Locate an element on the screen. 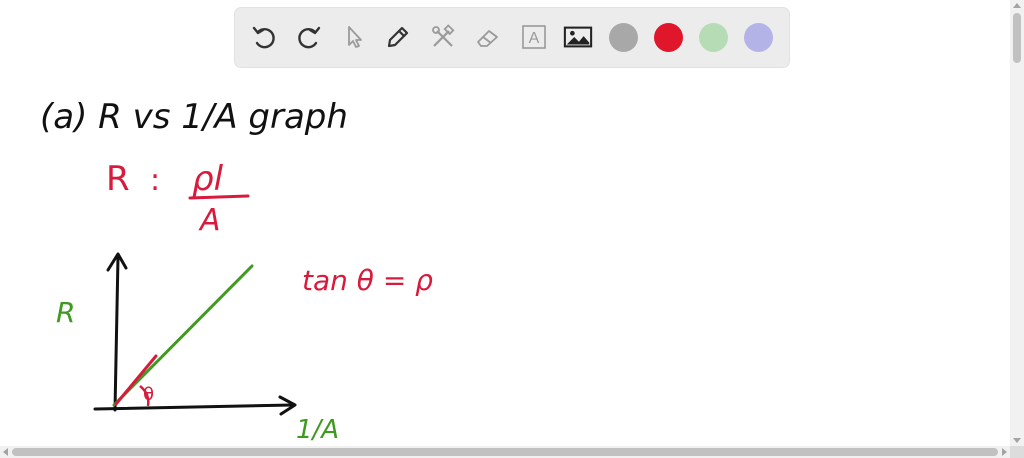 The image size is (1024, 458). vertical-scrollbar is located at coordinates (1017, 223).